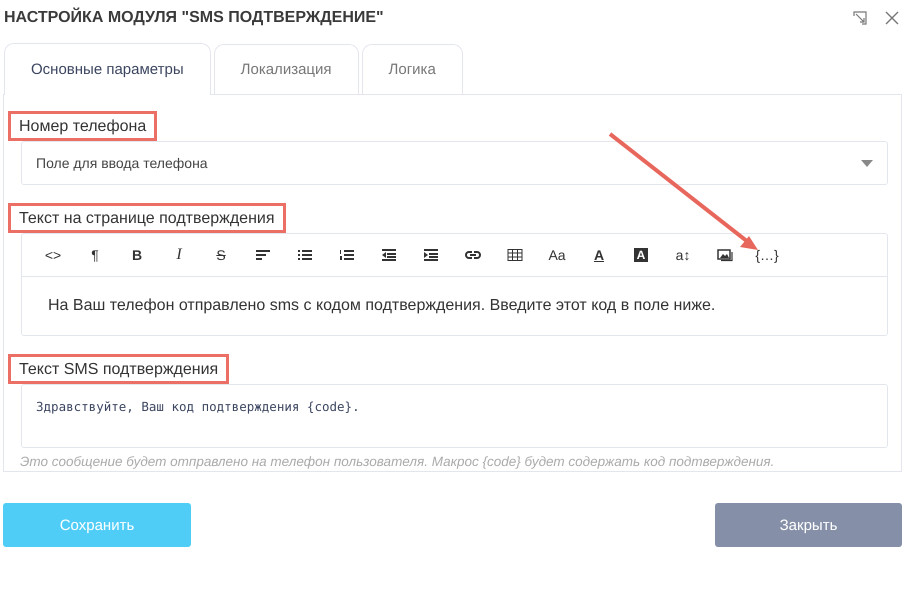  I want to click on editor-text: На Ваш телефон отправлено sms с кодом подтверждения. Введите этот код в поле ниже., so click(454, 306).